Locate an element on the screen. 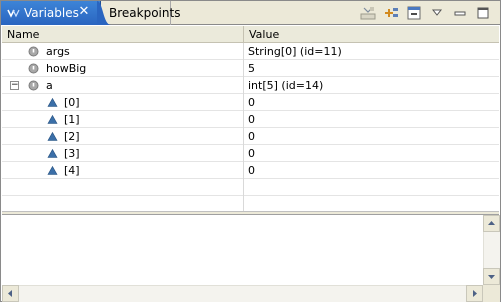  scroll-right-button is located at coordinates (474, 293).